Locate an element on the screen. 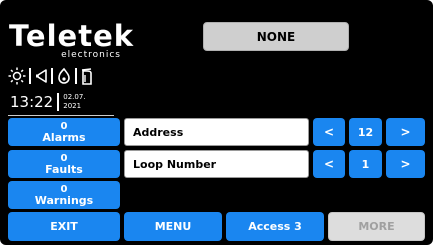 The image size is (433, 245). address-field: Address is located at coordinates (216, 132).